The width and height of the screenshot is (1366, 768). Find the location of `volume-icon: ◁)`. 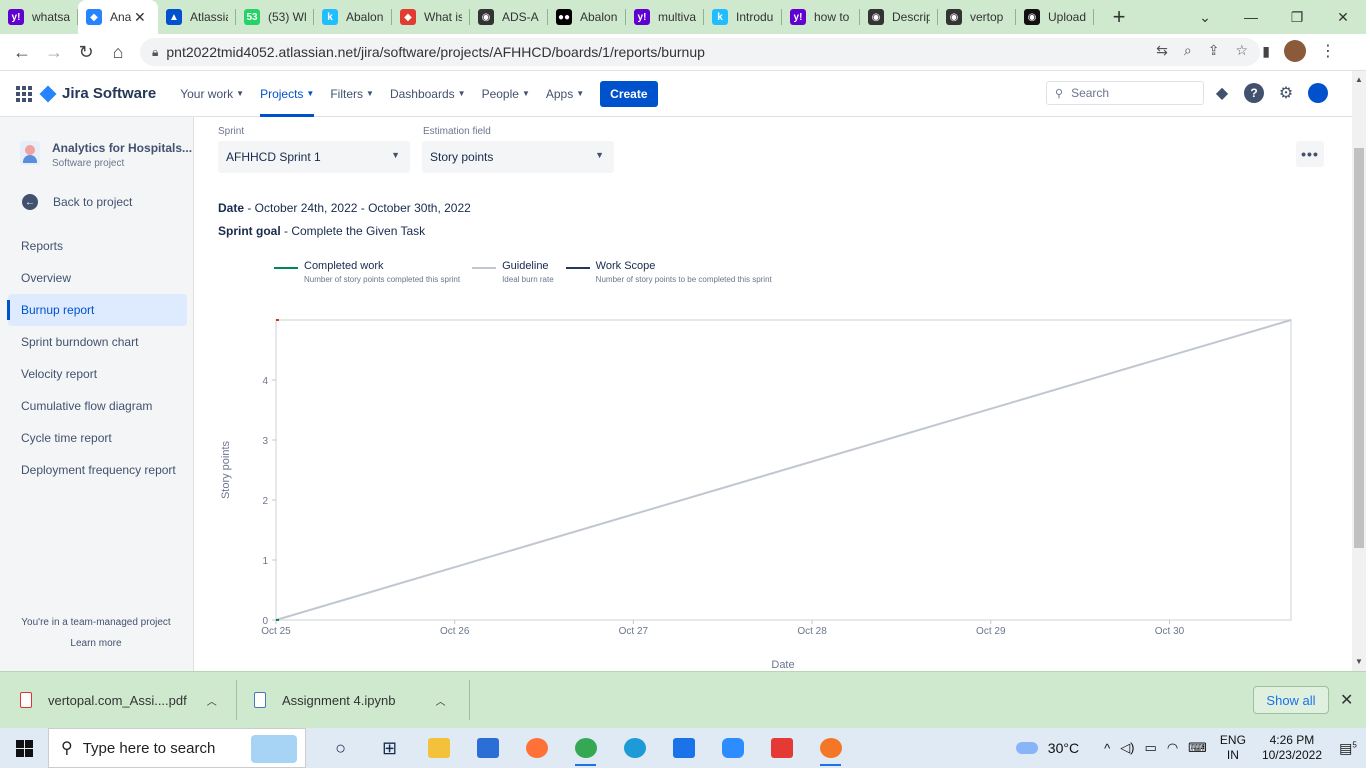

volume-icon: ◁) is located at coordinates (1127, 748).